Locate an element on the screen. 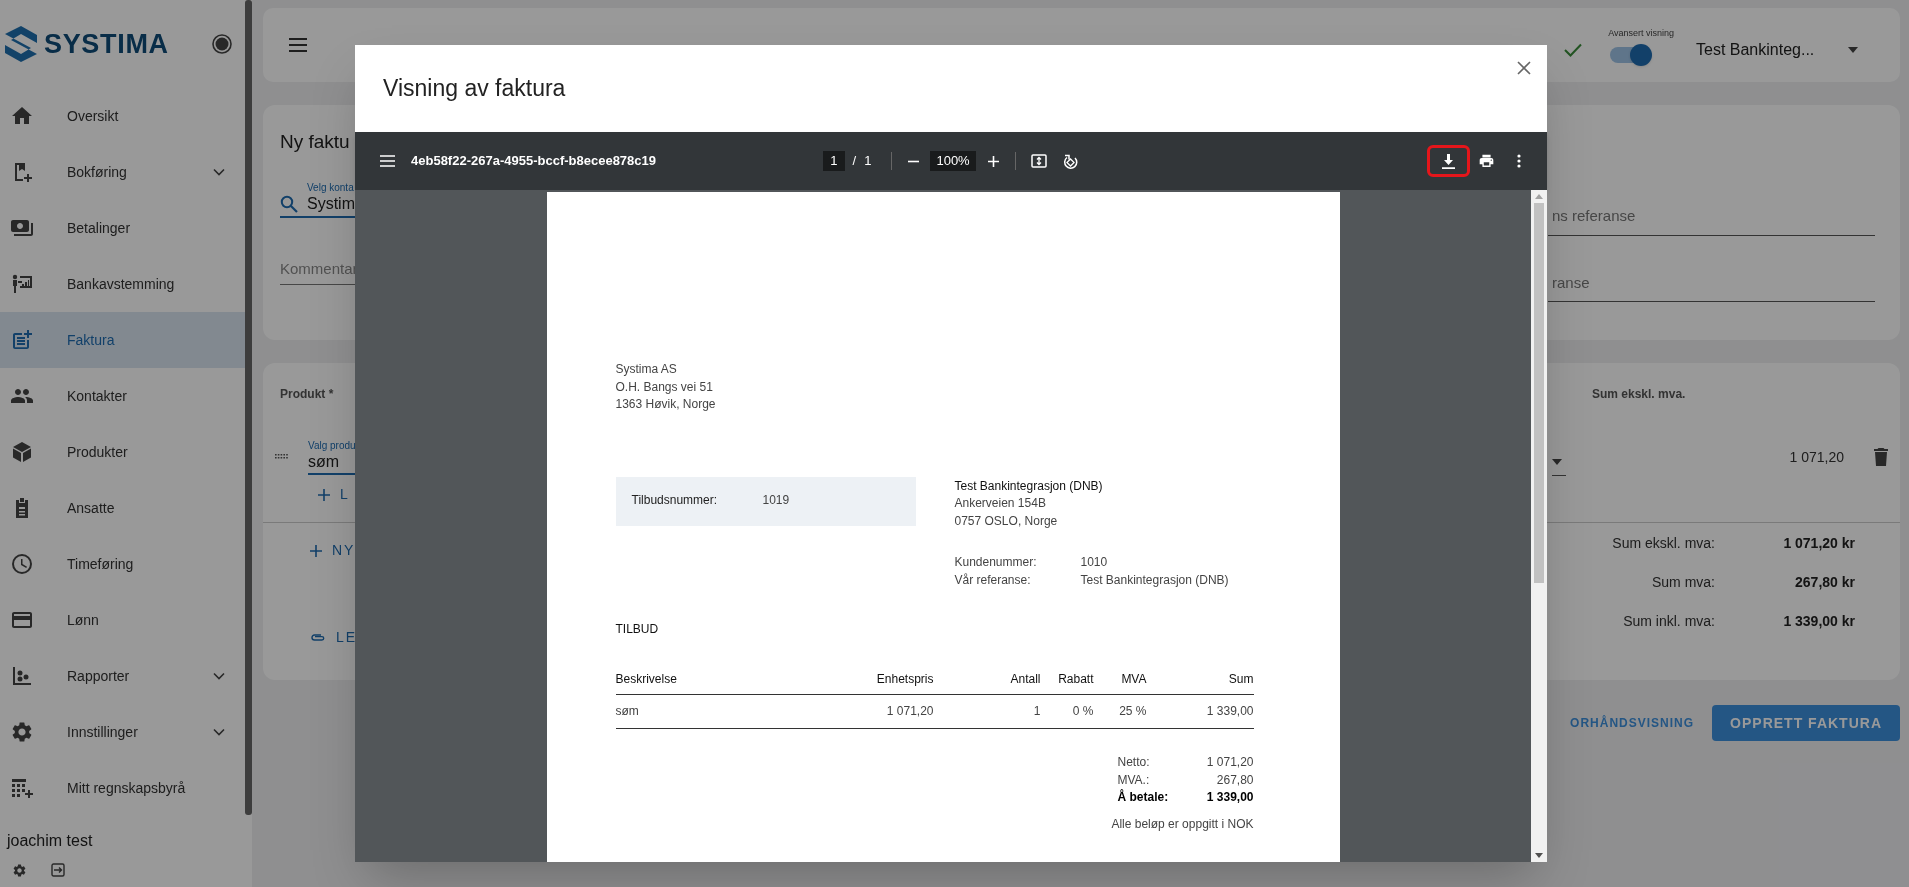 The width and height of the screenshot is (1909, 887). card-title: Ny faktu is located at coordinates (315, 142).